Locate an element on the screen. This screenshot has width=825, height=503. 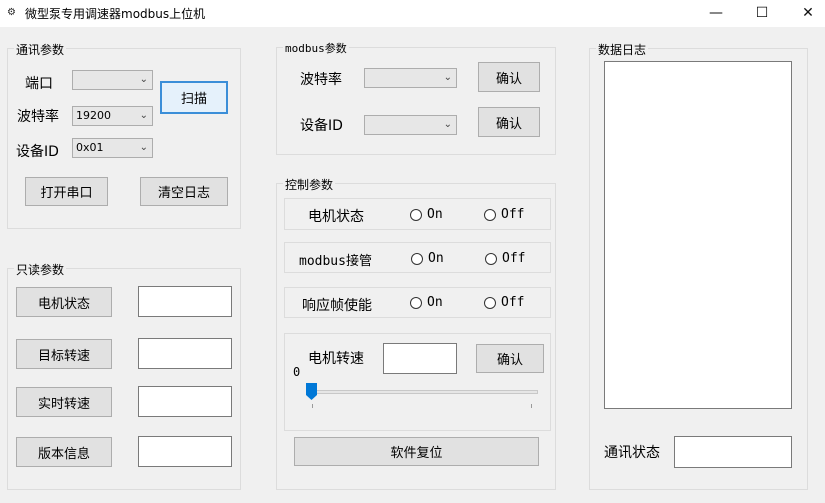
window-title: 微型泵专用调速器modbus上位机 is located at coordinates (115, 14).